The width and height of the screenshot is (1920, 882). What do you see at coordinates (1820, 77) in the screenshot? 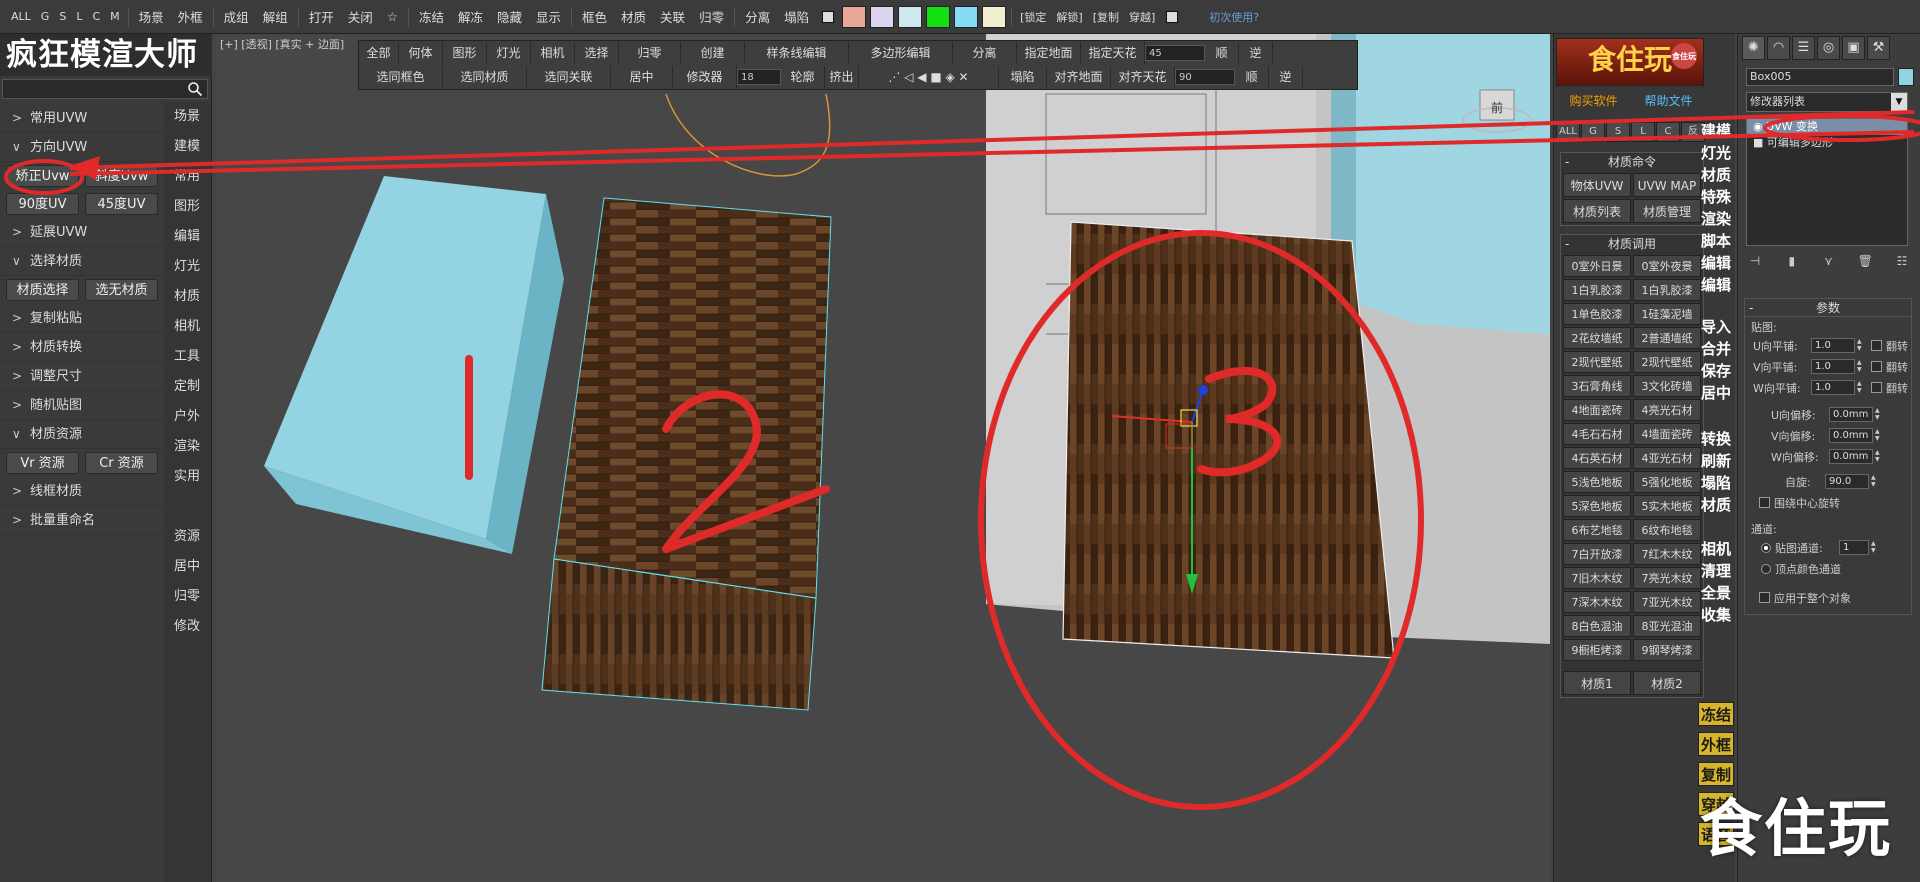
I see `object-name-field: Box005` at bounding box center [1820, 77].